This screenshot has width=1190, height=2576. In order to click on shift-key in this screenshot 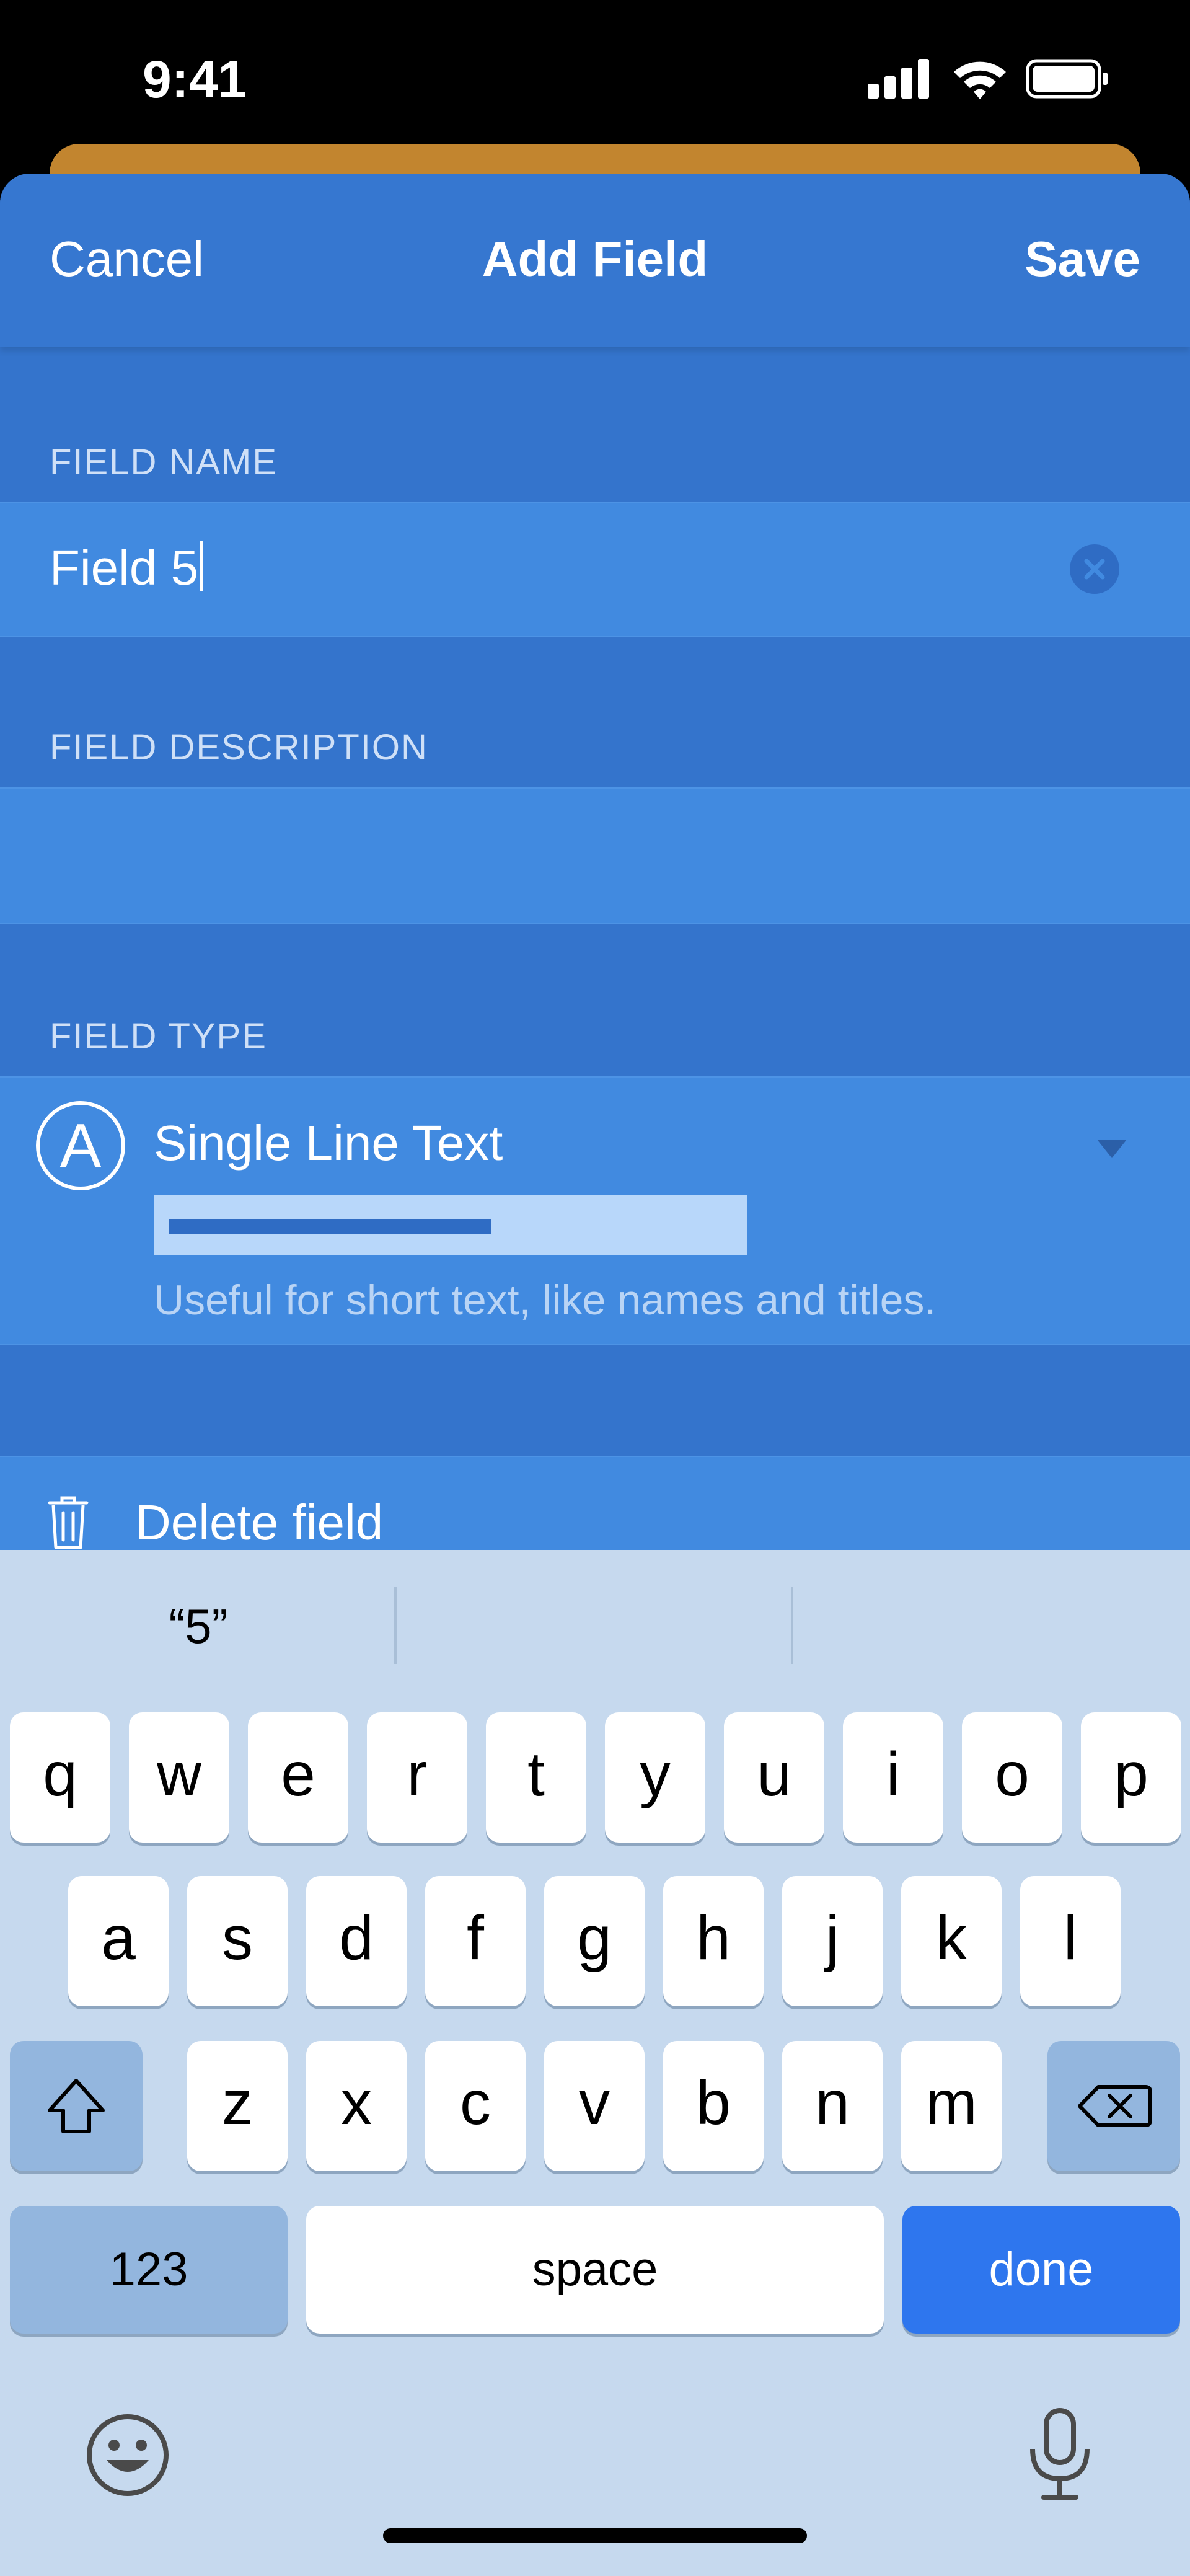, I will do `click(76, 2106)`.